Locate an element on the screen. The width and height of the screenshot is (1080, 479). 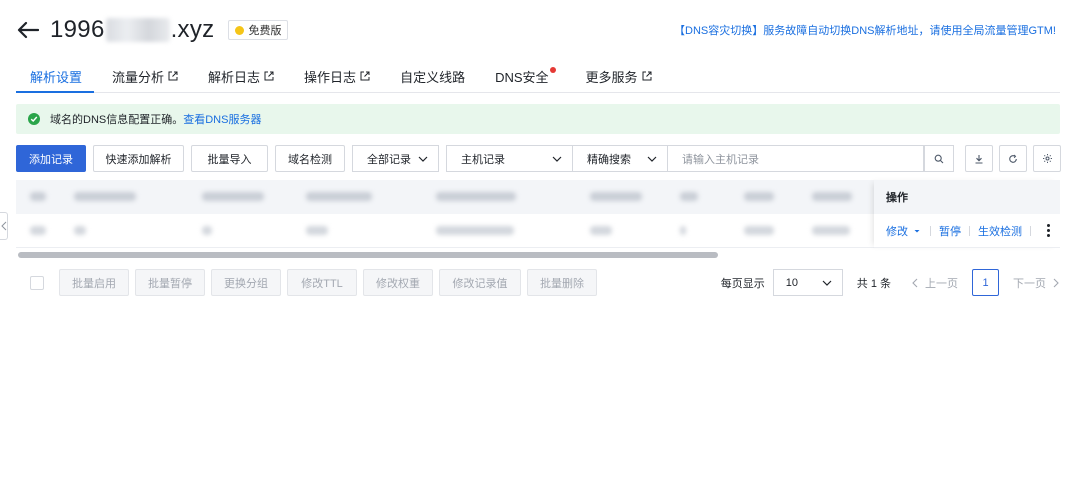
tab-resolve-log: 解析日志 is located at coordinates (241, 76).